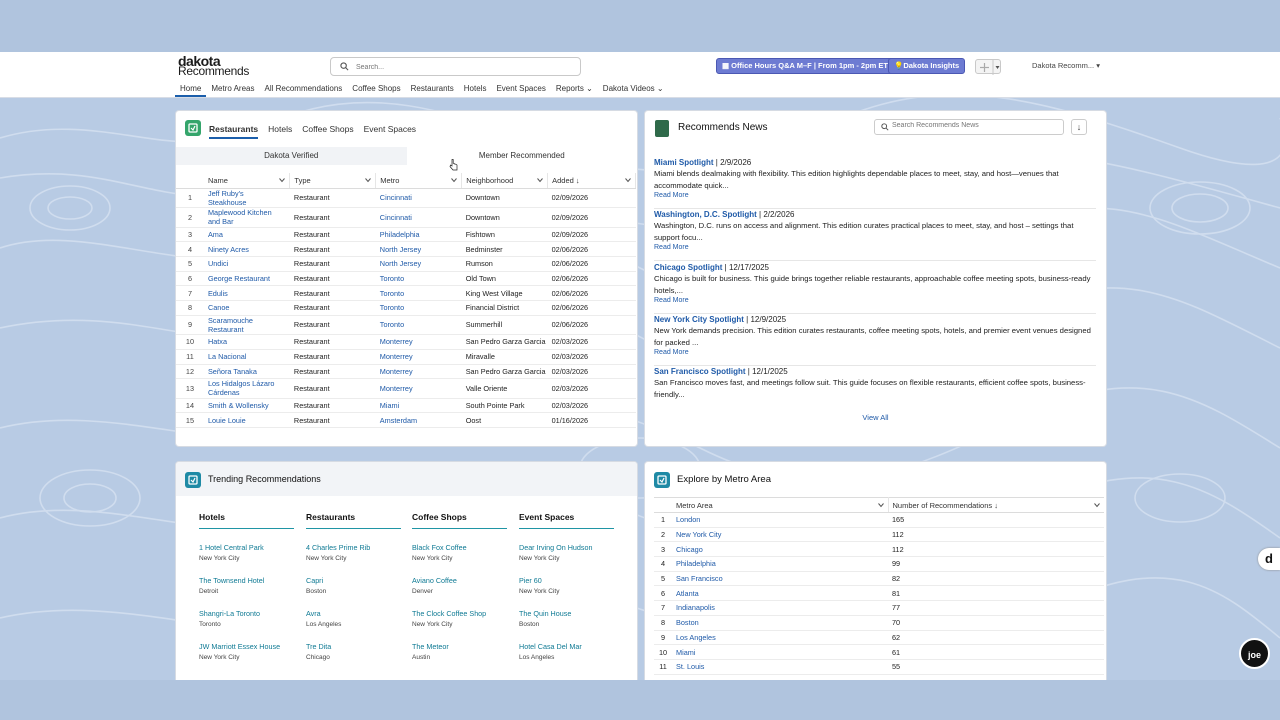 The image size is (1280, 720). Describe the element at coordinates (232, 371) in the screenshot. I see `recommendation-link: Señora Tanaka` at that location.